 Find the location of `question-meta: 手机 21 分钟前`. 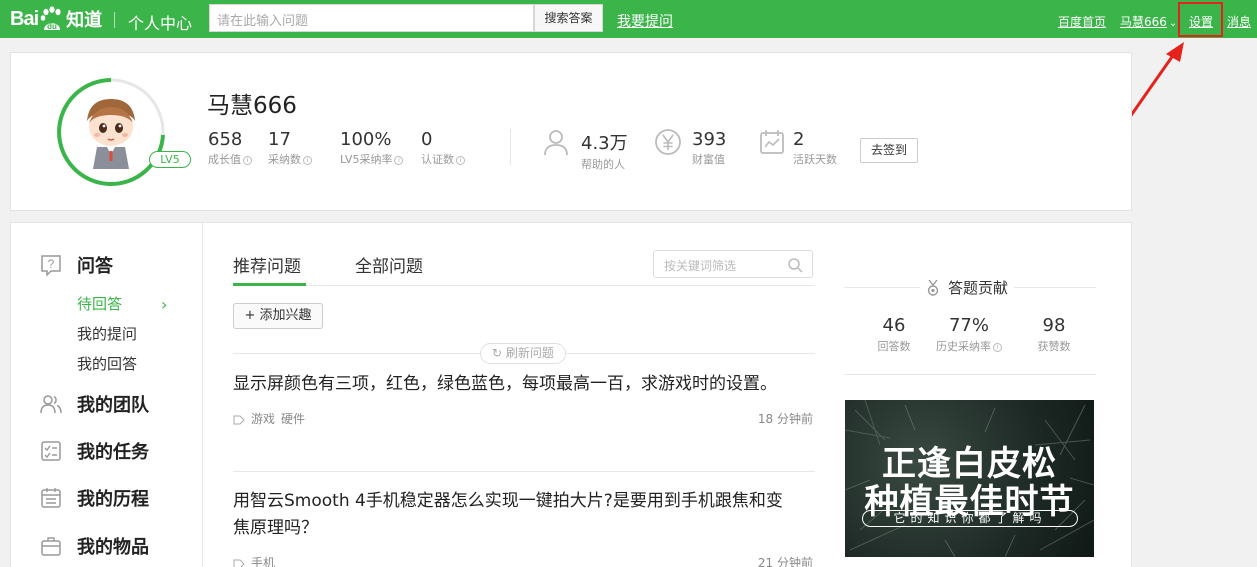

question-meta: 手机 21 分钟前 is located at coordinates (524, 560).